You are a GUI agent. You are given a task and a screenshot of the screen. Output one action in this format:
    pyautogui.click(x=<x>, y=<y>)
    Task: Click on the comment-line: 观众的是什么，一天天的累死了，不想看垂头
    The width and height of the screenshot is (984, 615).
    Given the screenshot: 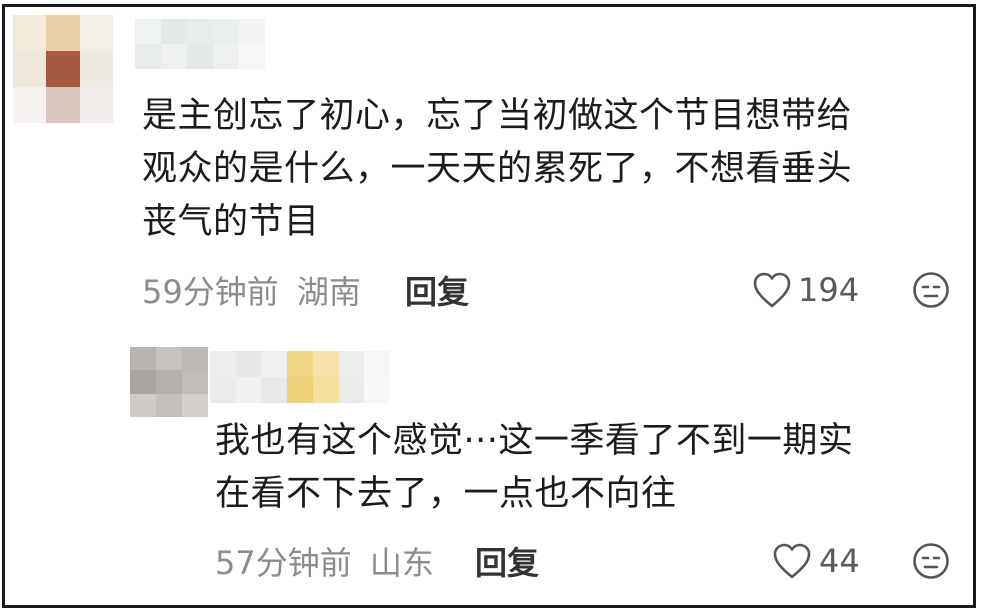 What is the action you would take?
    pyautogui.click(x=497, y=169)
    